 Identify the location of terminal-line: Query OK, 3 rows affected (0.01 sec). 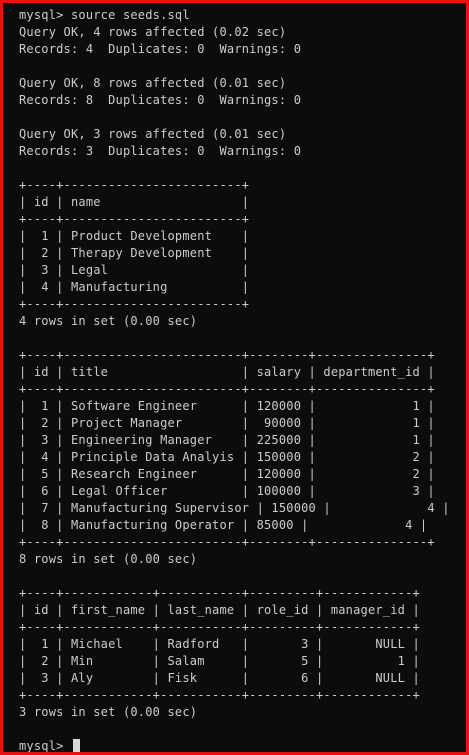
(153, 134).